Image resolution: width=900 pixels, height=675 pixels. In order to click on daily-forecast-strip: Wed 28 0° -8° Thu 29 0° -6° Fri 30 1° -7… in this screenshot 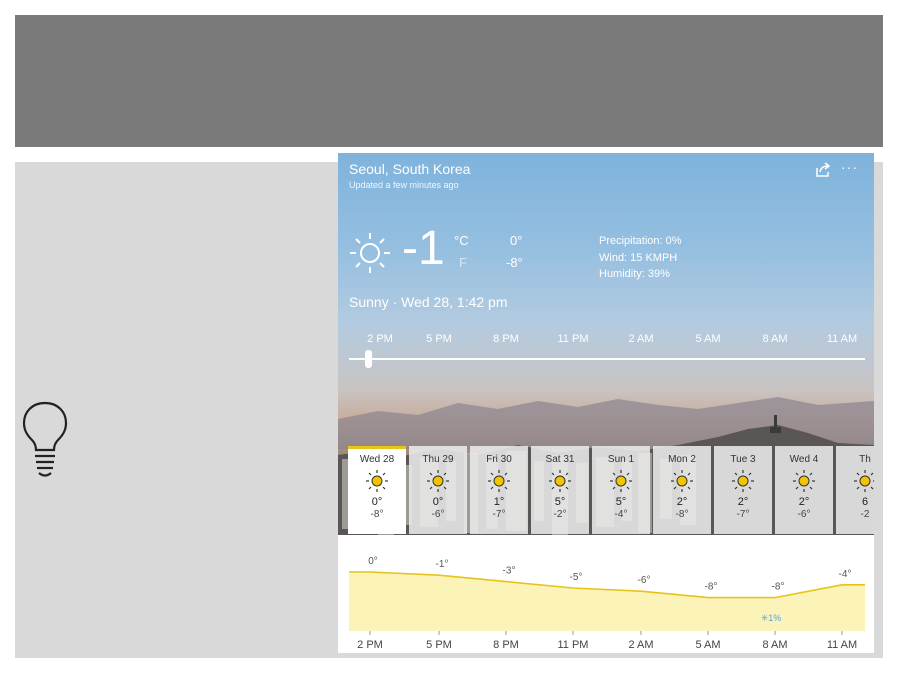, I will do `click(611, 490)`.